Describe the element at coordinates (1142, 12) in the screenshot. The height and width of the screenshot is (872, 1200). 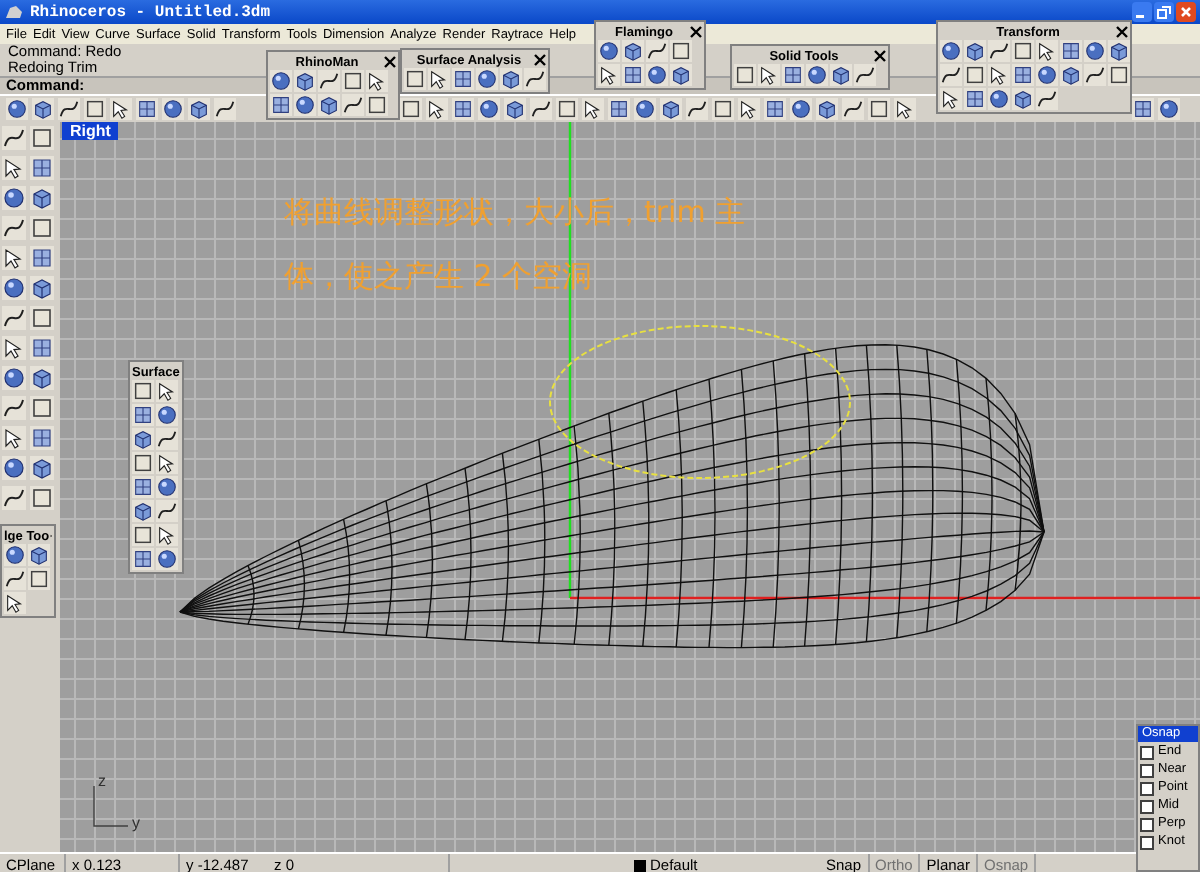
I see `minimize-icon` at that location.